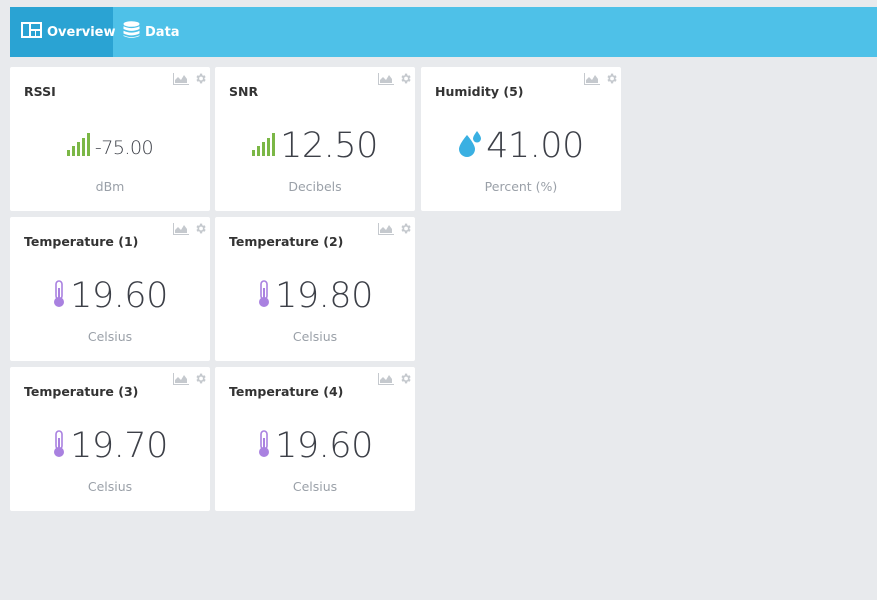 The image size is (877, 600). Describe the element at coordinates (124, 148) in the screenshot. I see `widget-value: -75.00` at that location.